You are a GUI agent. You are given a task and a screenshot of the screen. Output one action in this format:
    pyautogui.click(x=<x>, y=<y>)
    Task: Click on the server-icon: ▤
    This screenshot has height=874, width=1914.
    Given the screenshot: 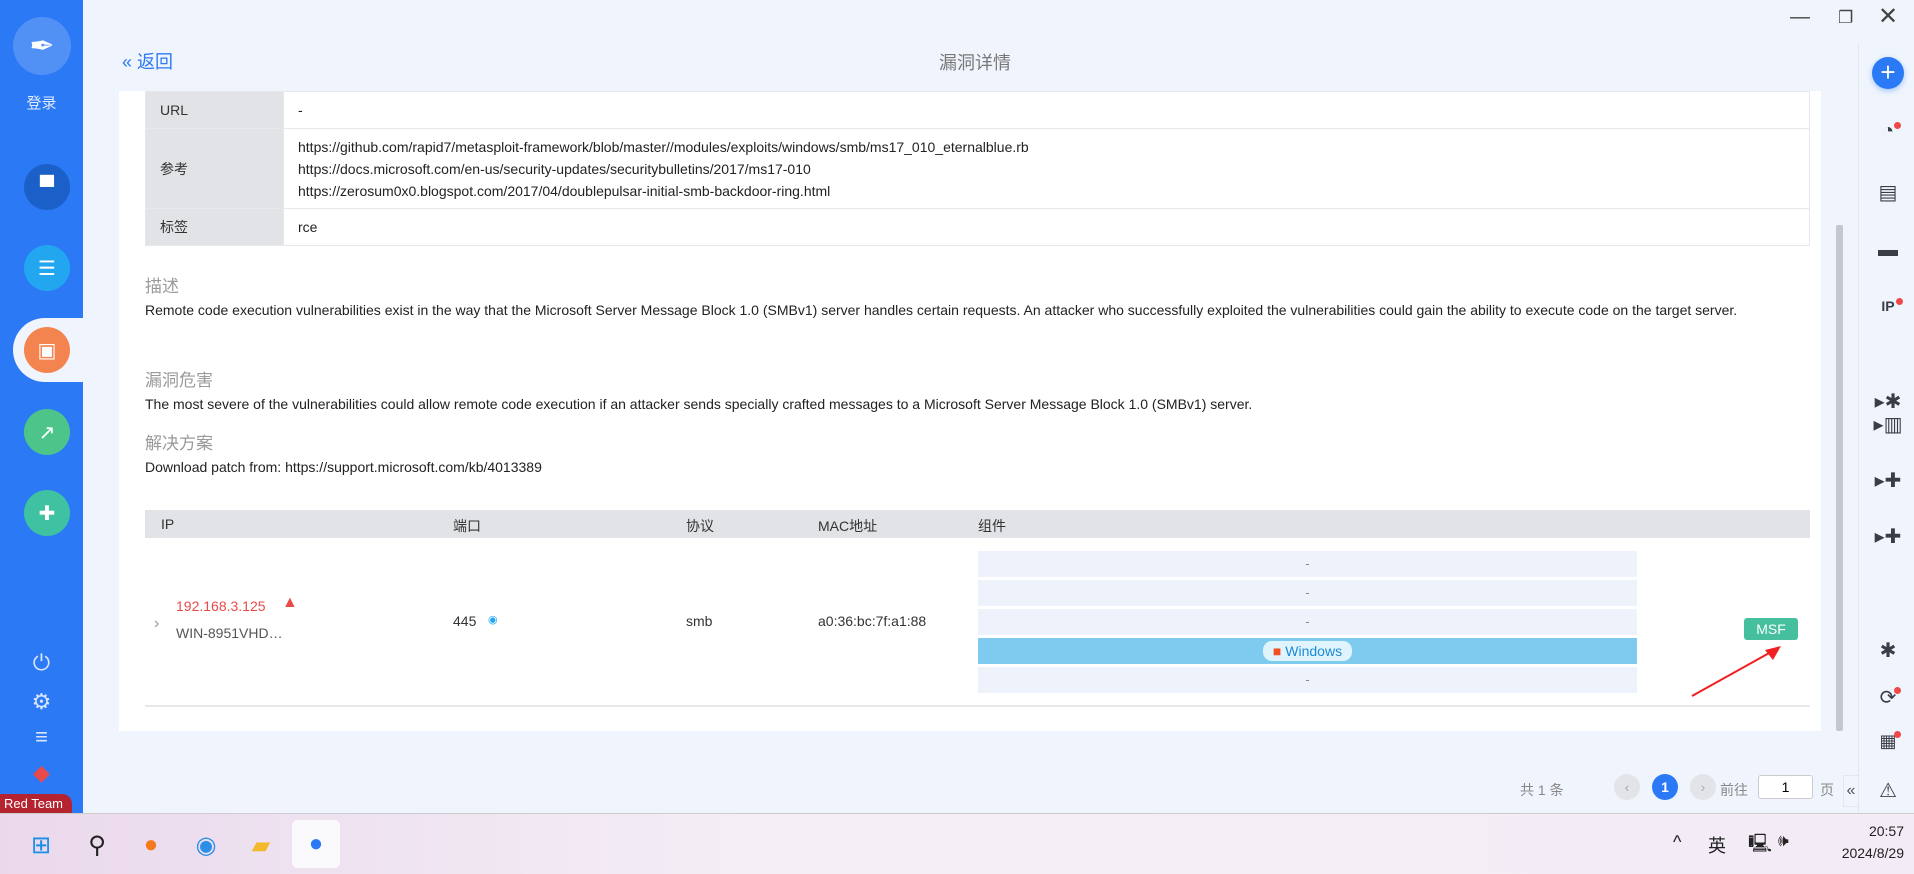 What is the action you would take?
    pyautogui.click(x=1888, y=192)
    